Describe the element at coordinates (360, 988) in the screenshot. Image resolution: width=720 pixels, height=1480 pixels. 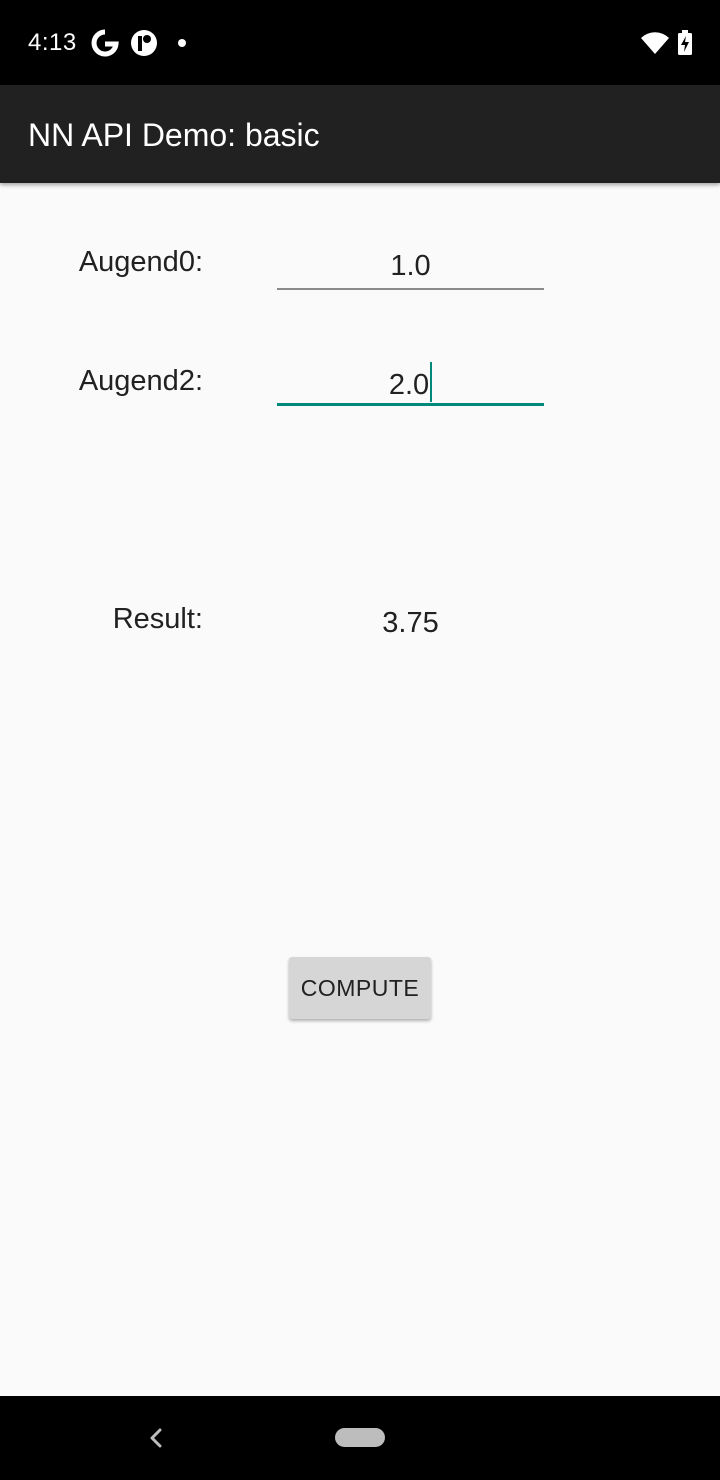
I see `compute-button: COMPUTE` at that location.